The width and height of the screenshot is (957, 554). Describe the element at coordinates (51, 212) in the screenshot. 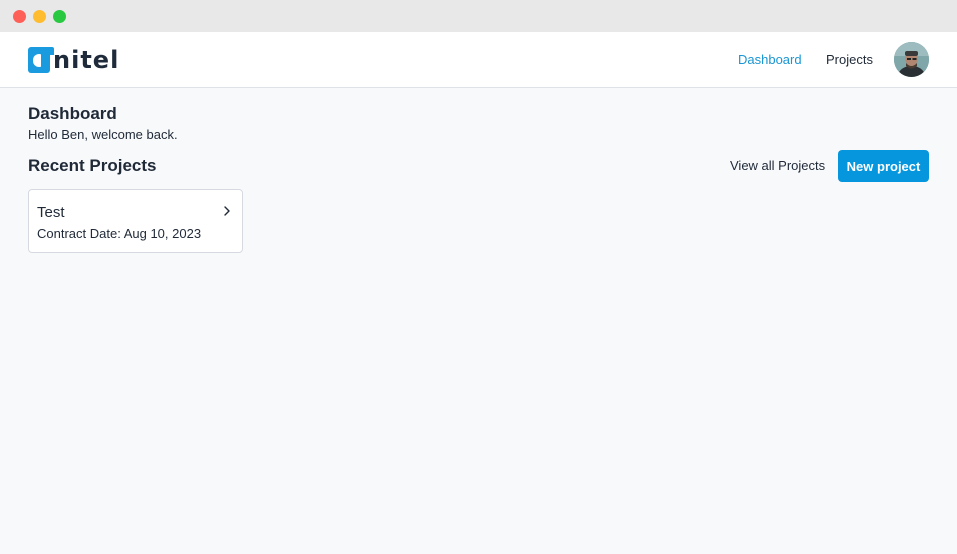

I see `project-name: Test` at that location.